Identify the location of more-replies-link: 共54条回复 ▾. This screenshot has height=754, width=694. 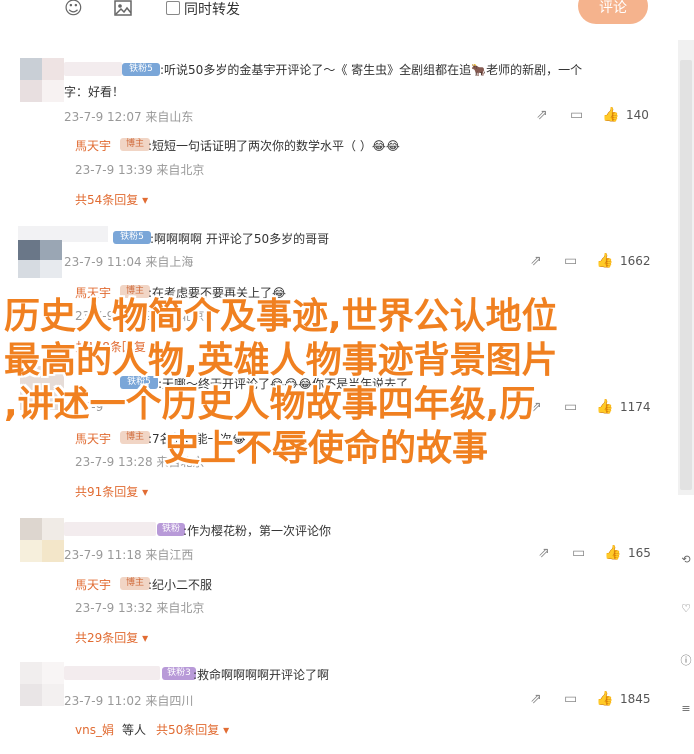
(111, 199).